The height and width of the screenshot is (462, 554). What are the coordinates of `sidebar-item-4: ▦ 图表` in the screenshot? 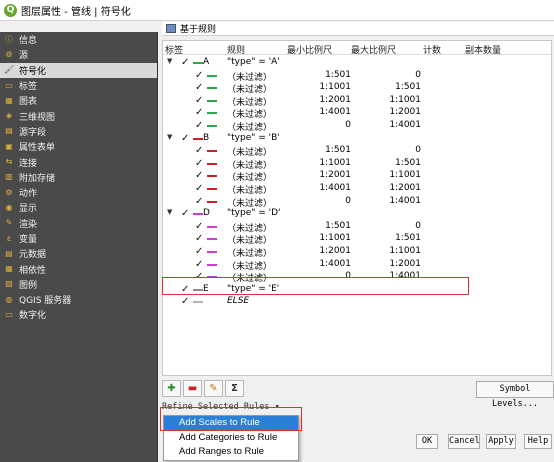 It's located at (78, 100).